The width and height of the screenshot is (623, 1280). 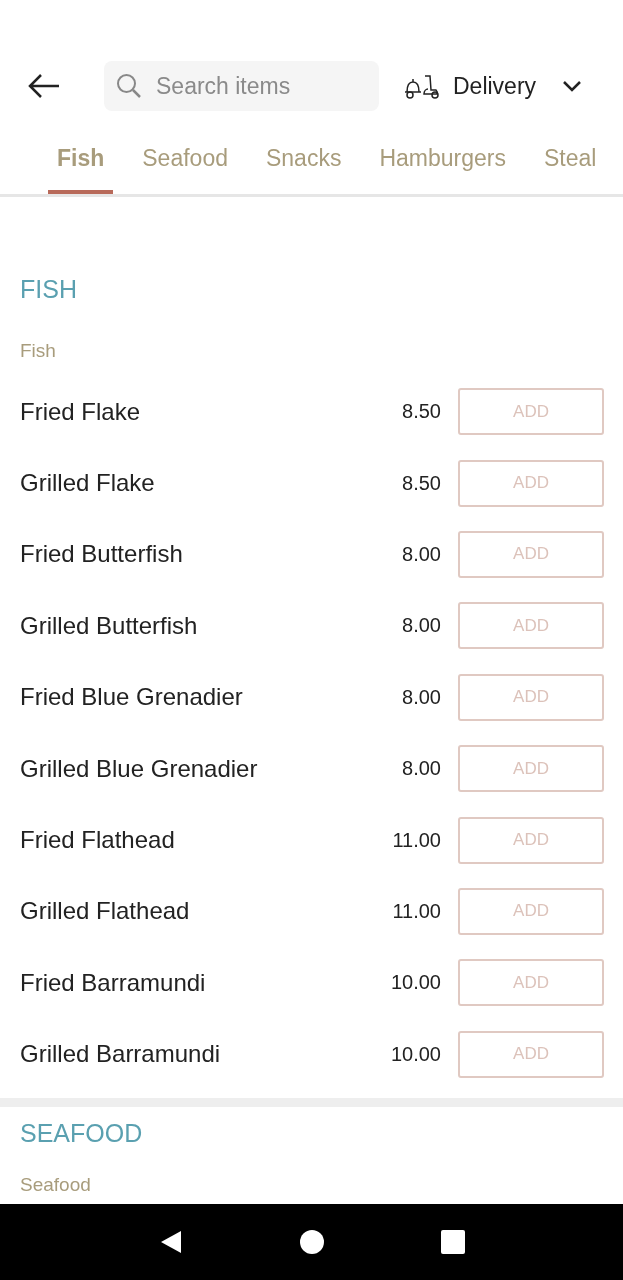 What do you see at coordinates (109, 625) in the screenshot?
I see `item-name: Grilled Butterfish` at bounding box center [109, 625].